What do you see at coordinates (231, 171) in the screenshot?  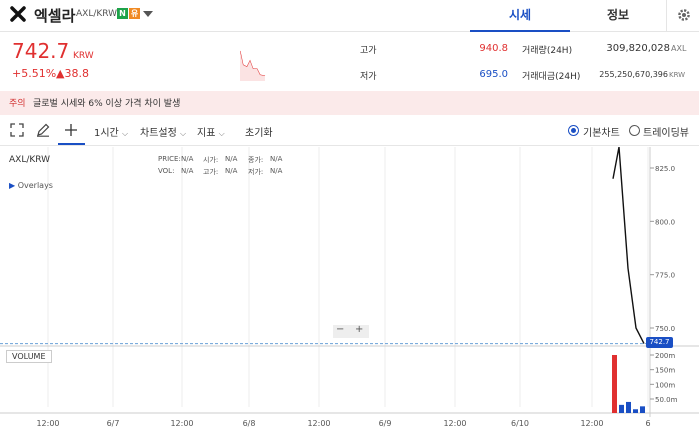 I see `high-value: N/A` at bounding box center [231, 171].